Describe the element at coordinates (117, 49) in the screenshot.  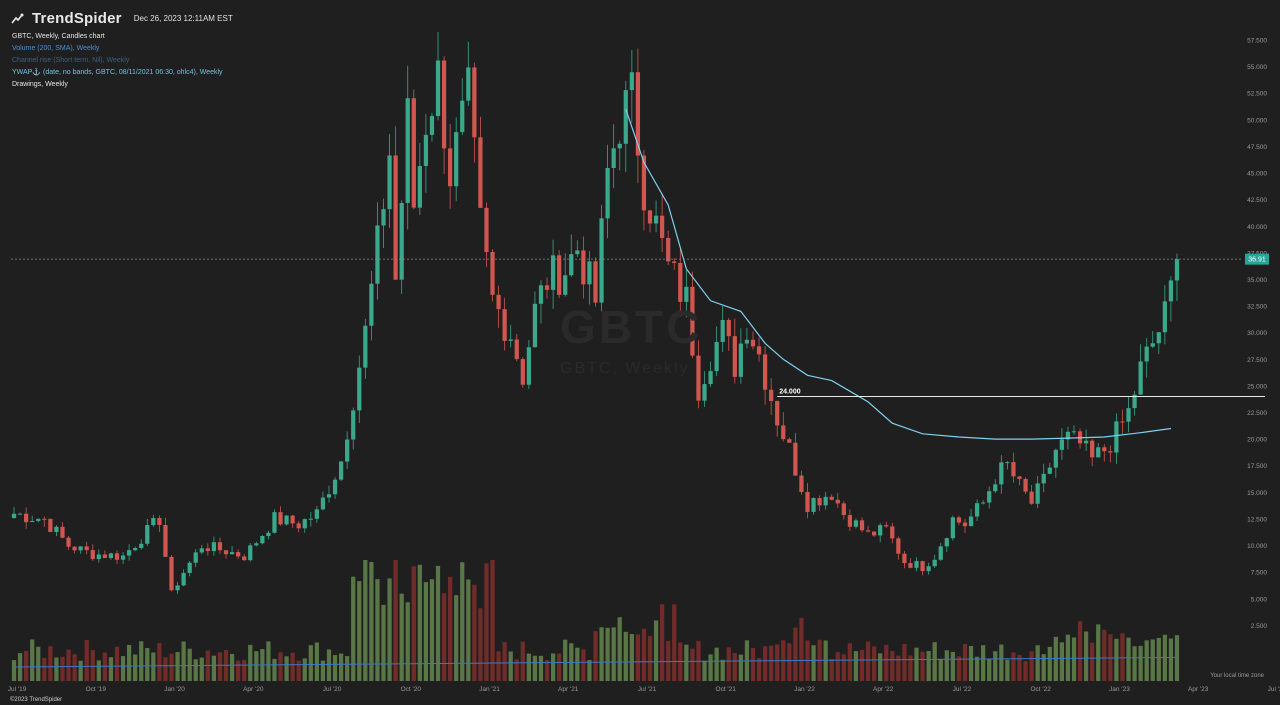
I see `legend-volume: Volume (200, SMA), Weekly` at that location.